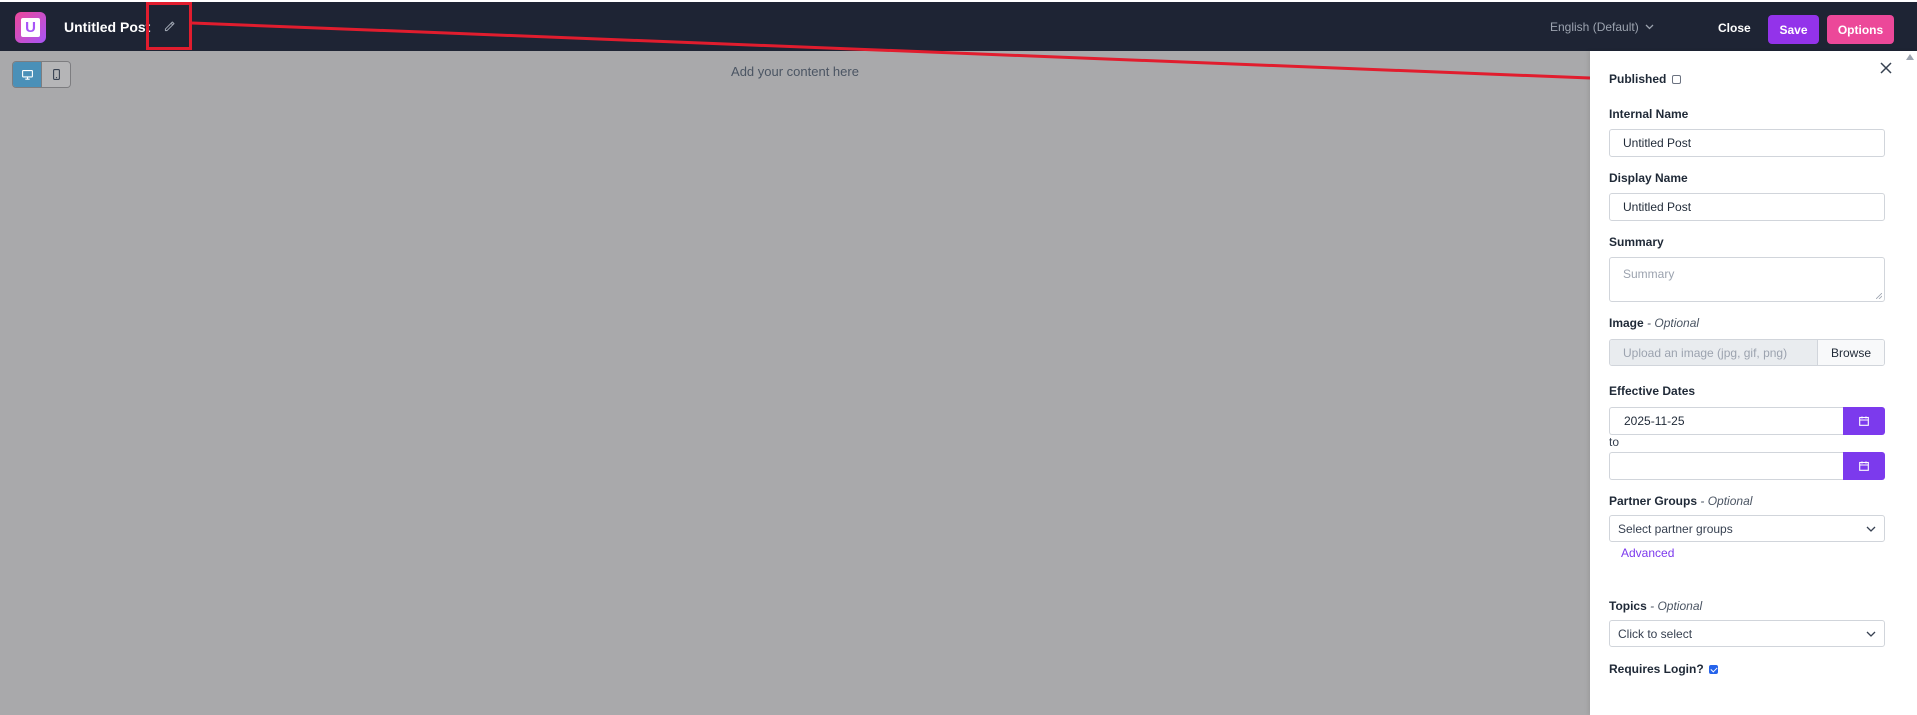 This screenshot has width=1917, height=715. Describe the element at coordinates (1886, 68) in the screenshot. I see `close-icon` at that location.